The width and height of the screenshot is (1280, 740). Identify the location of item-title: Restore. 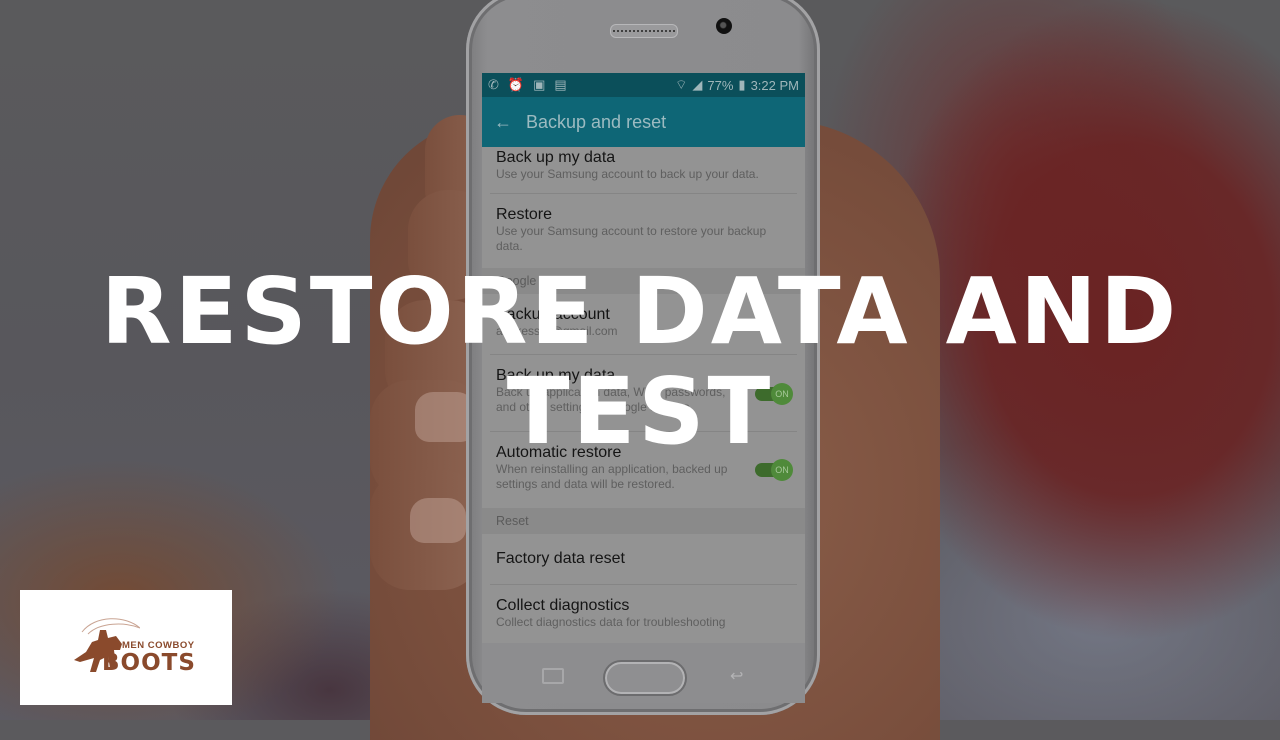
(524, 214).